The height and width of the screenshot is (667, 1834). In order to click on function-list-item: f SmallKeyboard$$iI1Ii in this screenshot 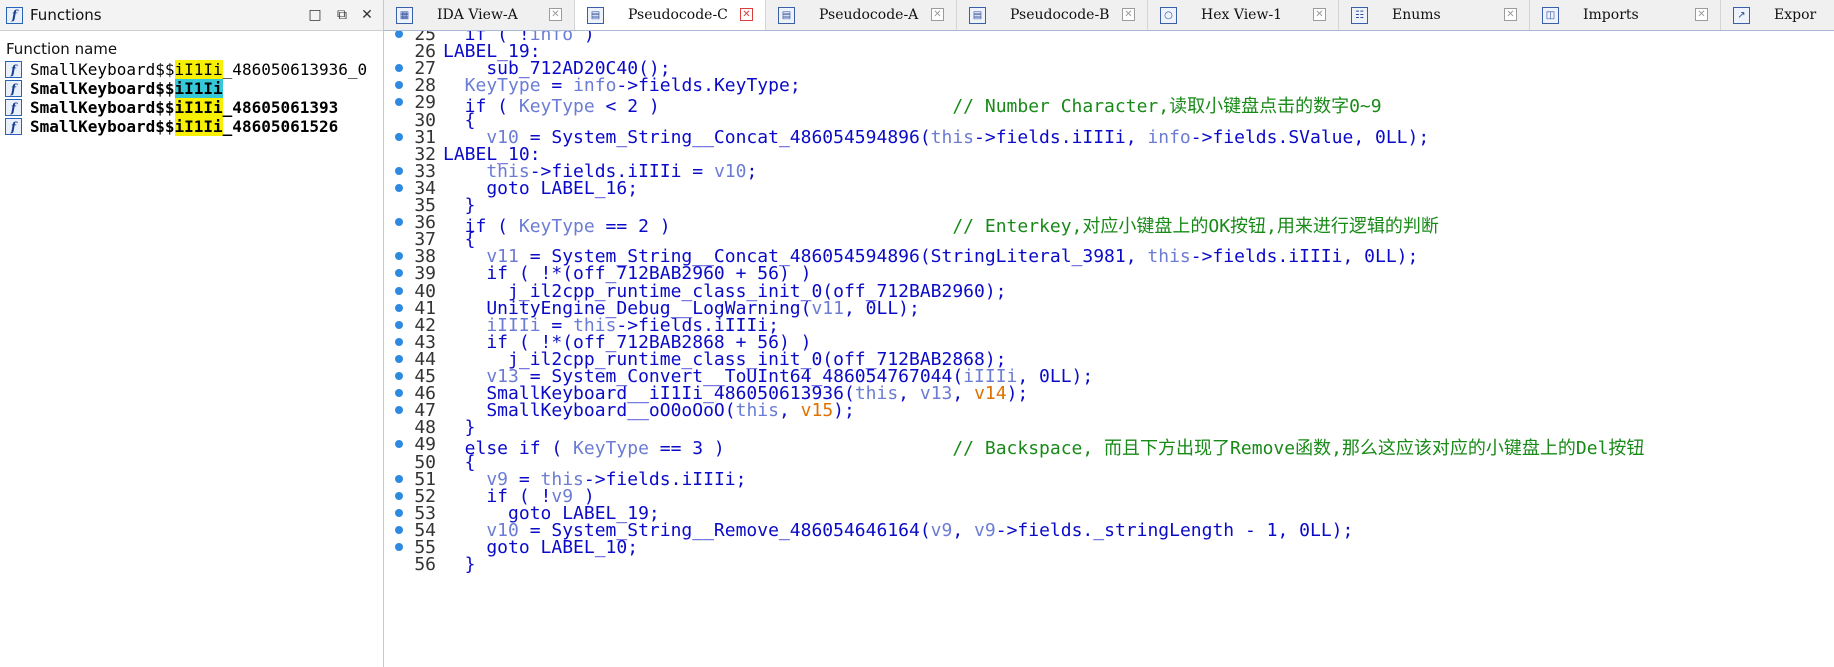, I will do `click(191, 88)`.